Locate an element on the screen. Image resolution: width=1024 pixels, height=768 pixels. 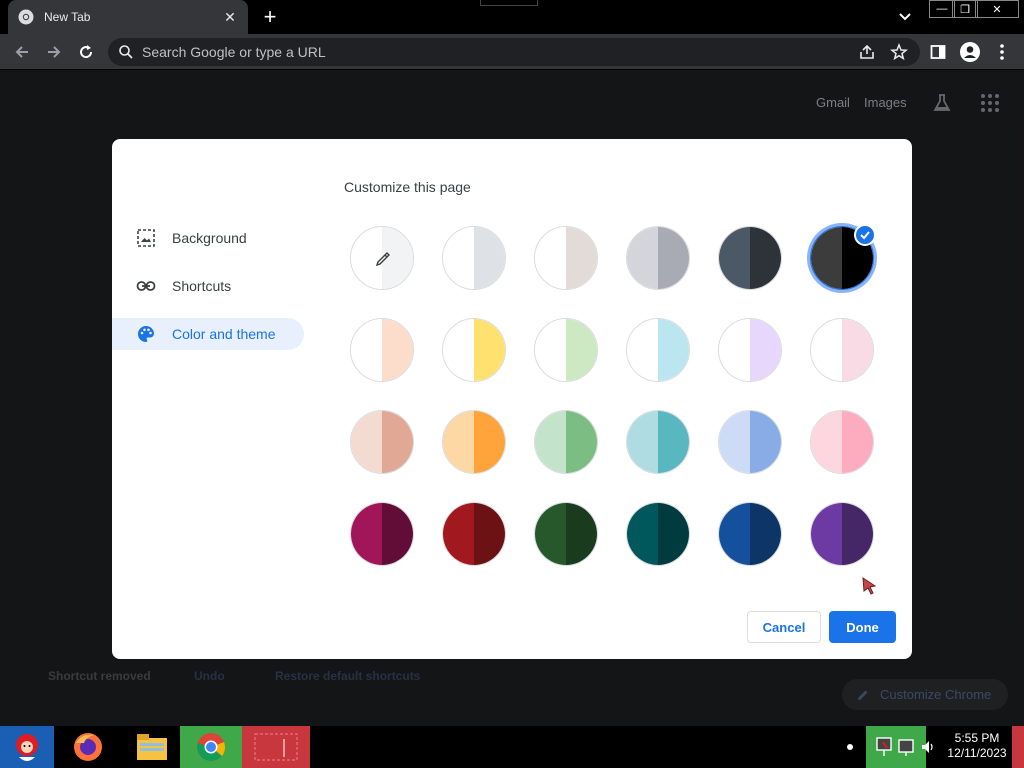
sidebar-item-color-and-theme: Color and theme is located at coordinates (208, 334).